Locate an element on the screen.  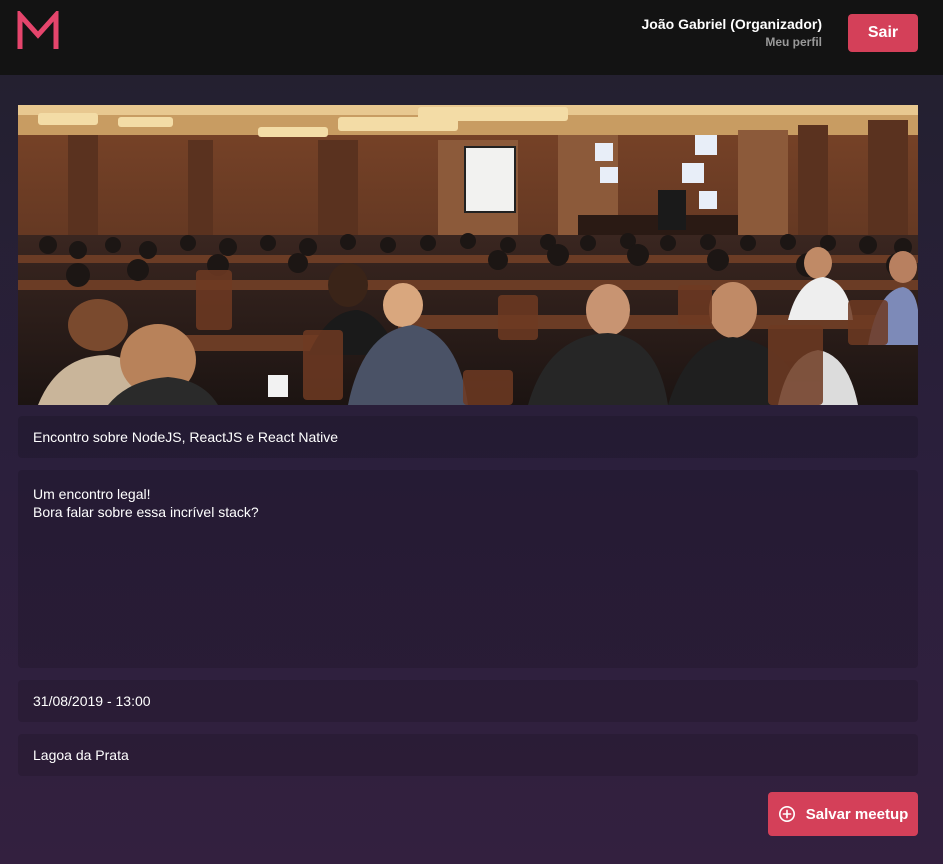
add-circle-icon is located at coordinates (786, 814).